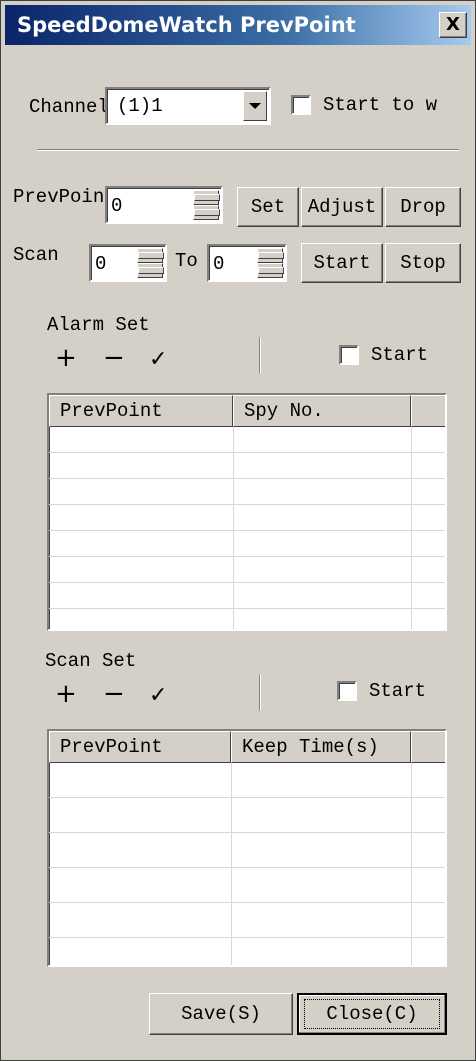 The image size is (476, 1061). What do you see at coordinates (67, 107) in the screenshot?
I see `channel-label: Channel` at bounding box center [67, 107].